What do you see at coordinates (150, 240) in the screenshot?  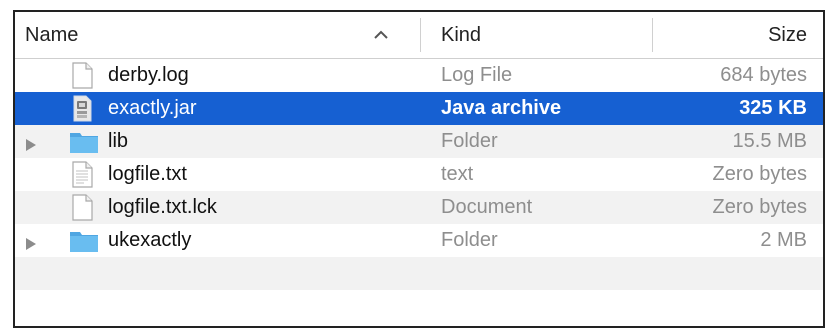 I see `file-name: ukexactly` at bounding box center [150, 240].